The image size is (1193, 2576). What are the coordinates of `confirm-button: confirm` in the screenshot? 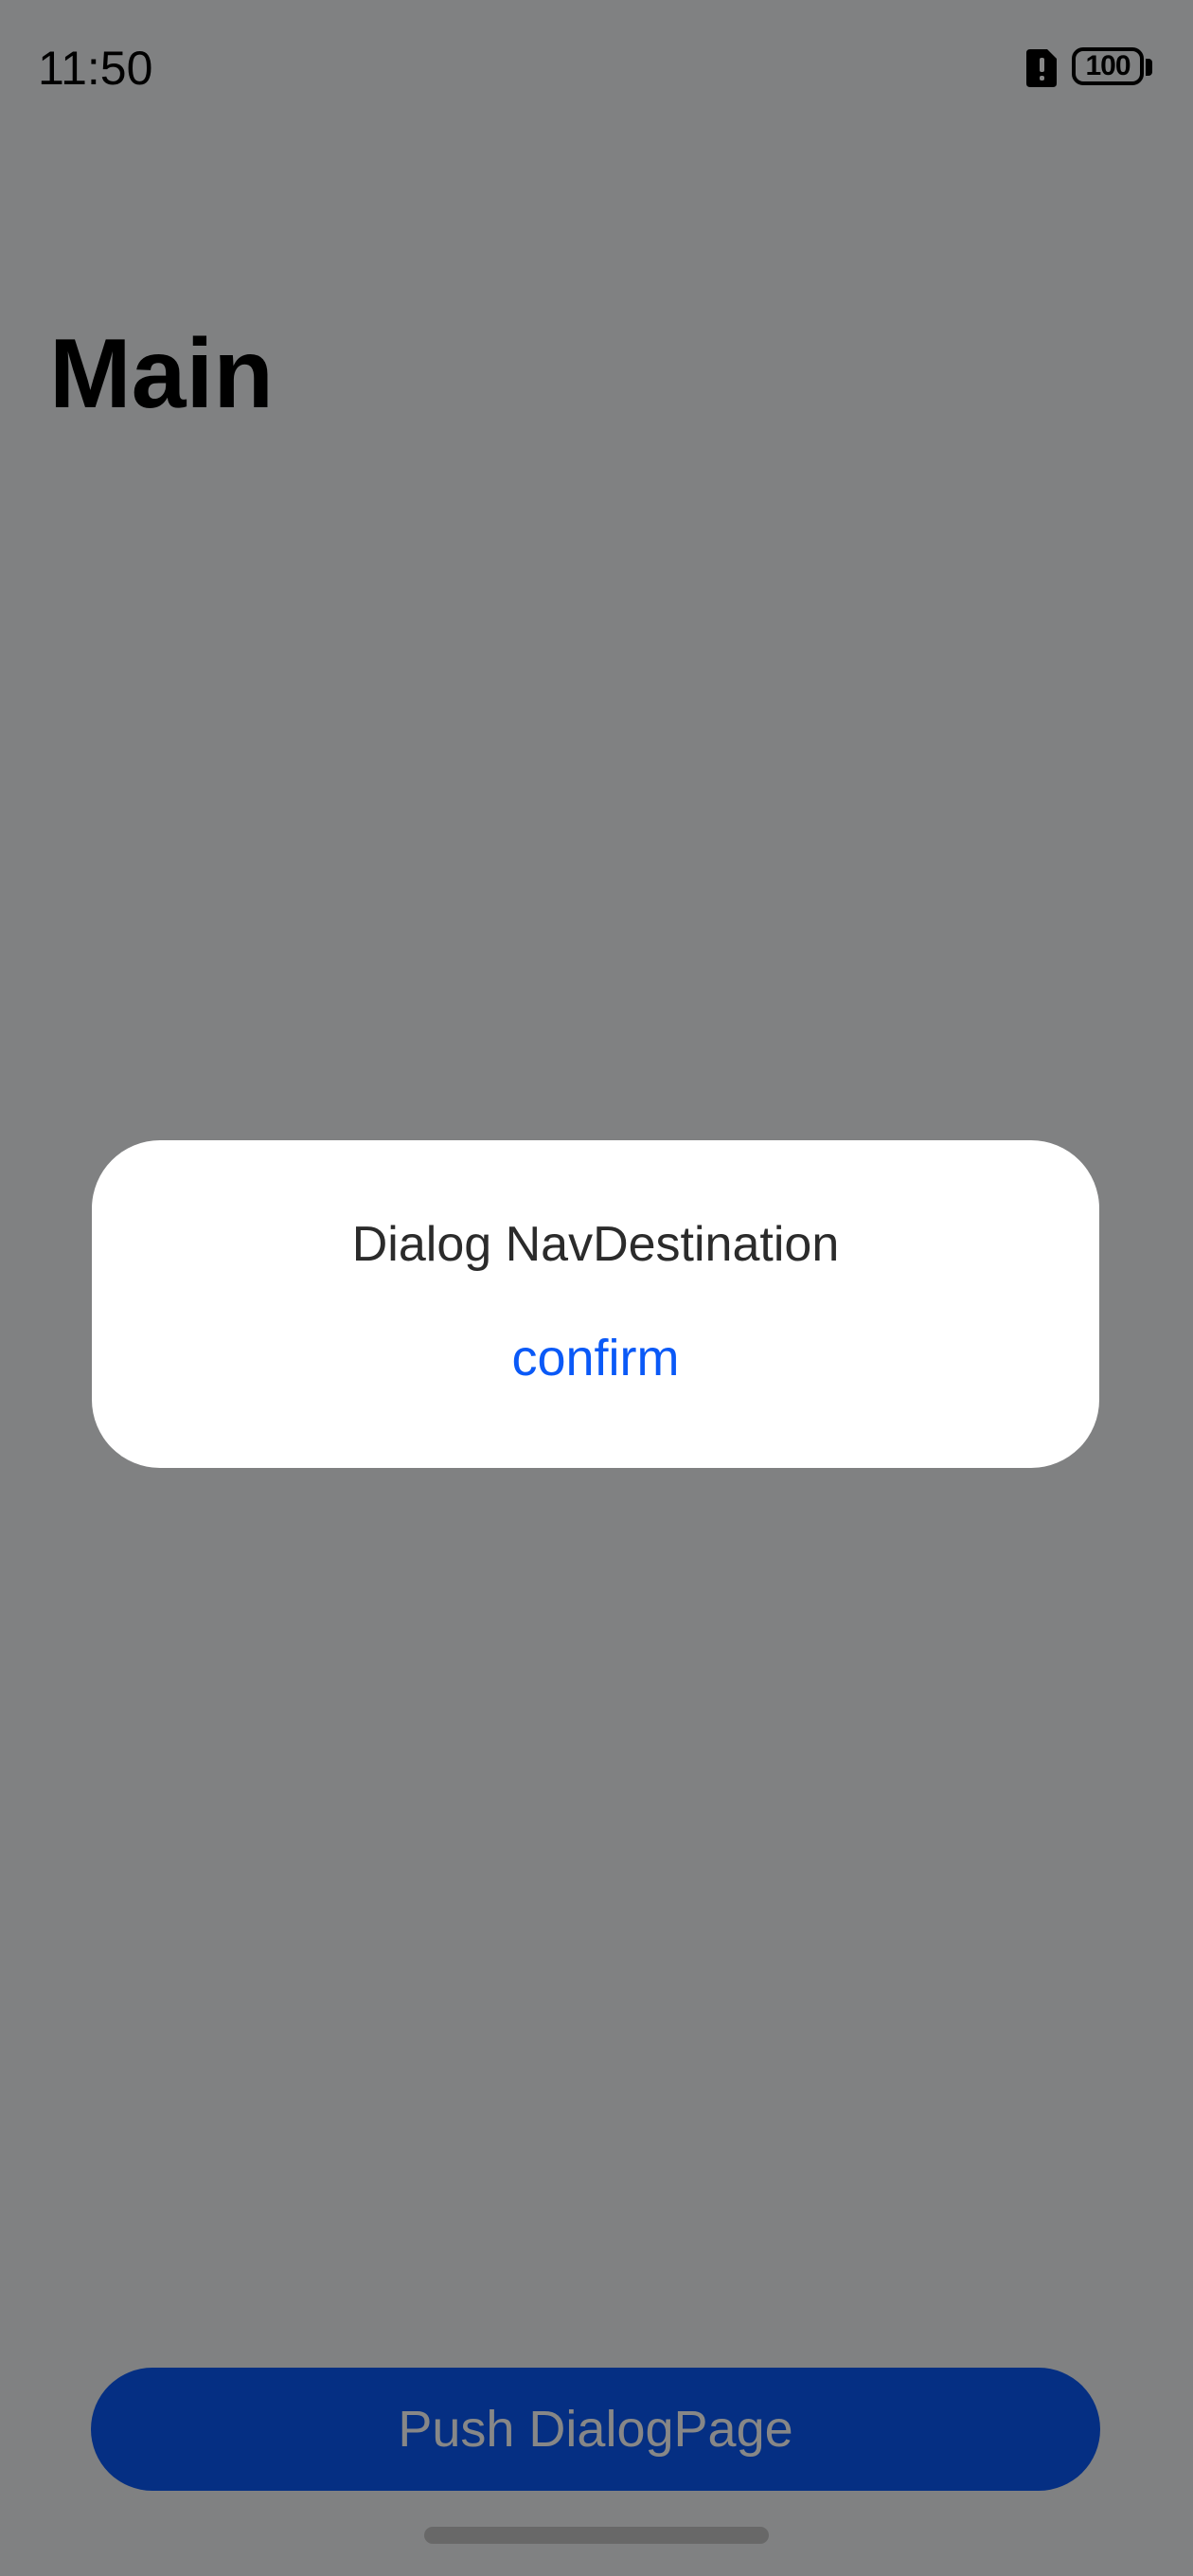 It's located at (595, 1358).